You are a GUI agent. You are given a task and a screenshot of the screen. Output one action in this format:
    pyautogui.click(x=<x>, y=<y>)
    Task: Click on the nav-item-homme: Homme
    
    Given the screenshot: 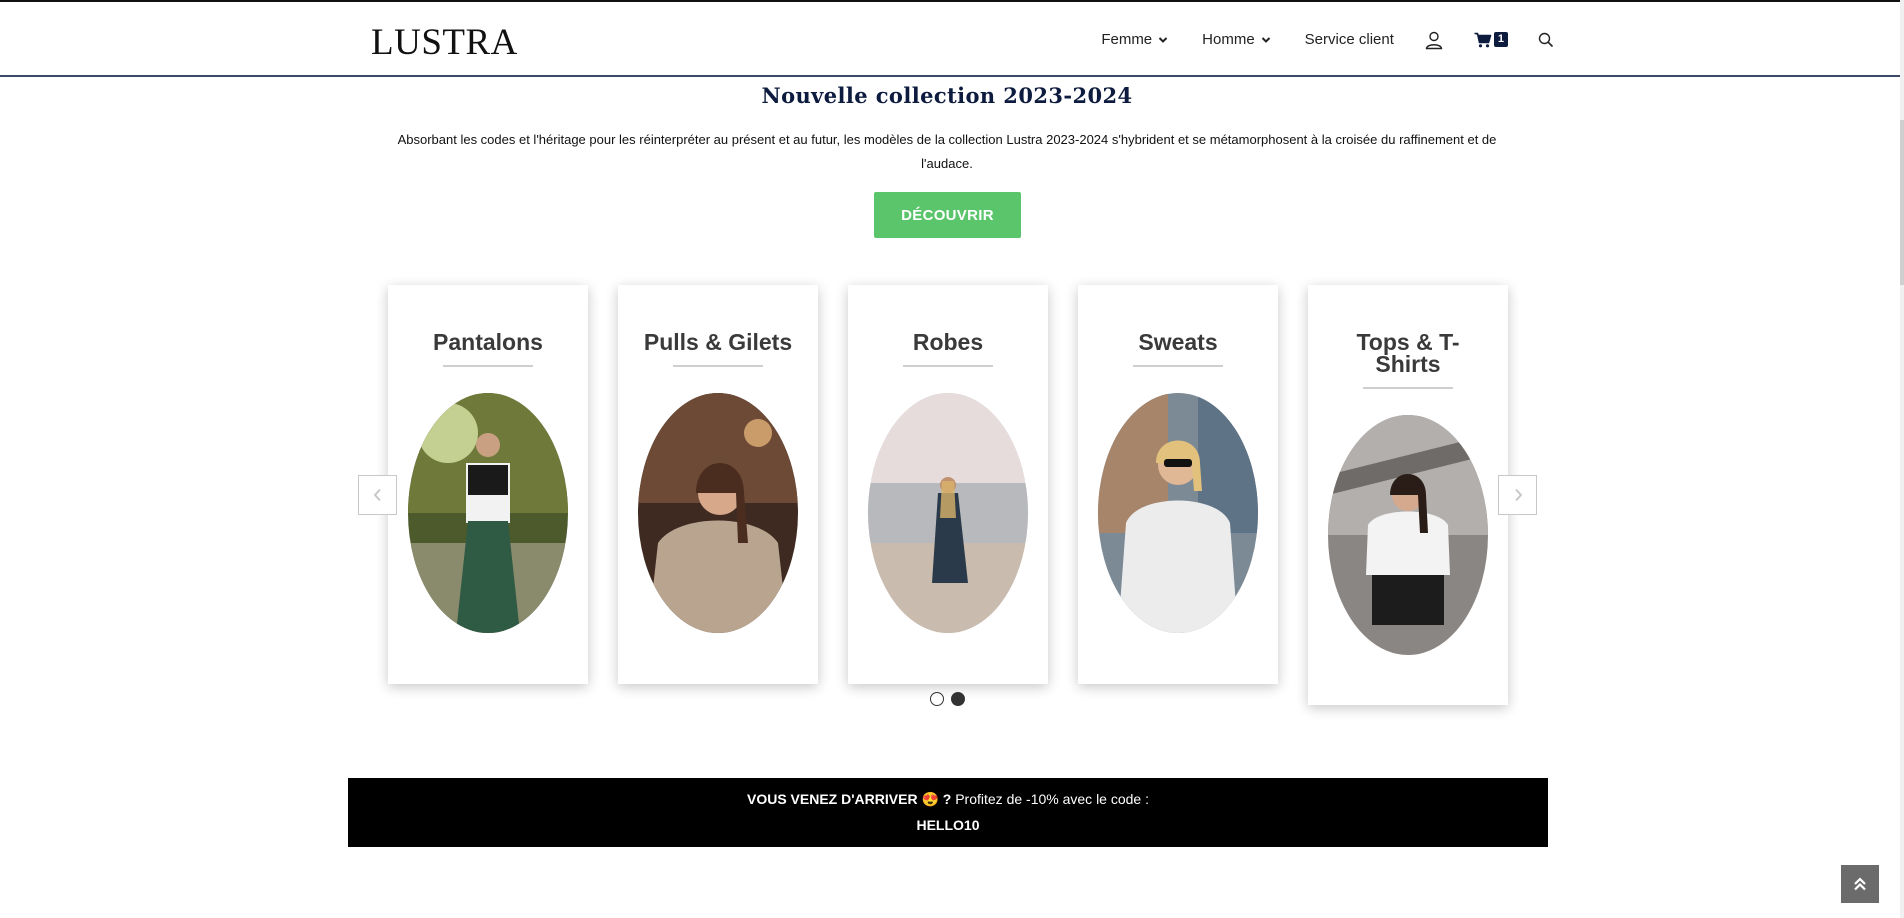 What is the action you would take?
    pyautogui.click(x=1236, y=39)
    